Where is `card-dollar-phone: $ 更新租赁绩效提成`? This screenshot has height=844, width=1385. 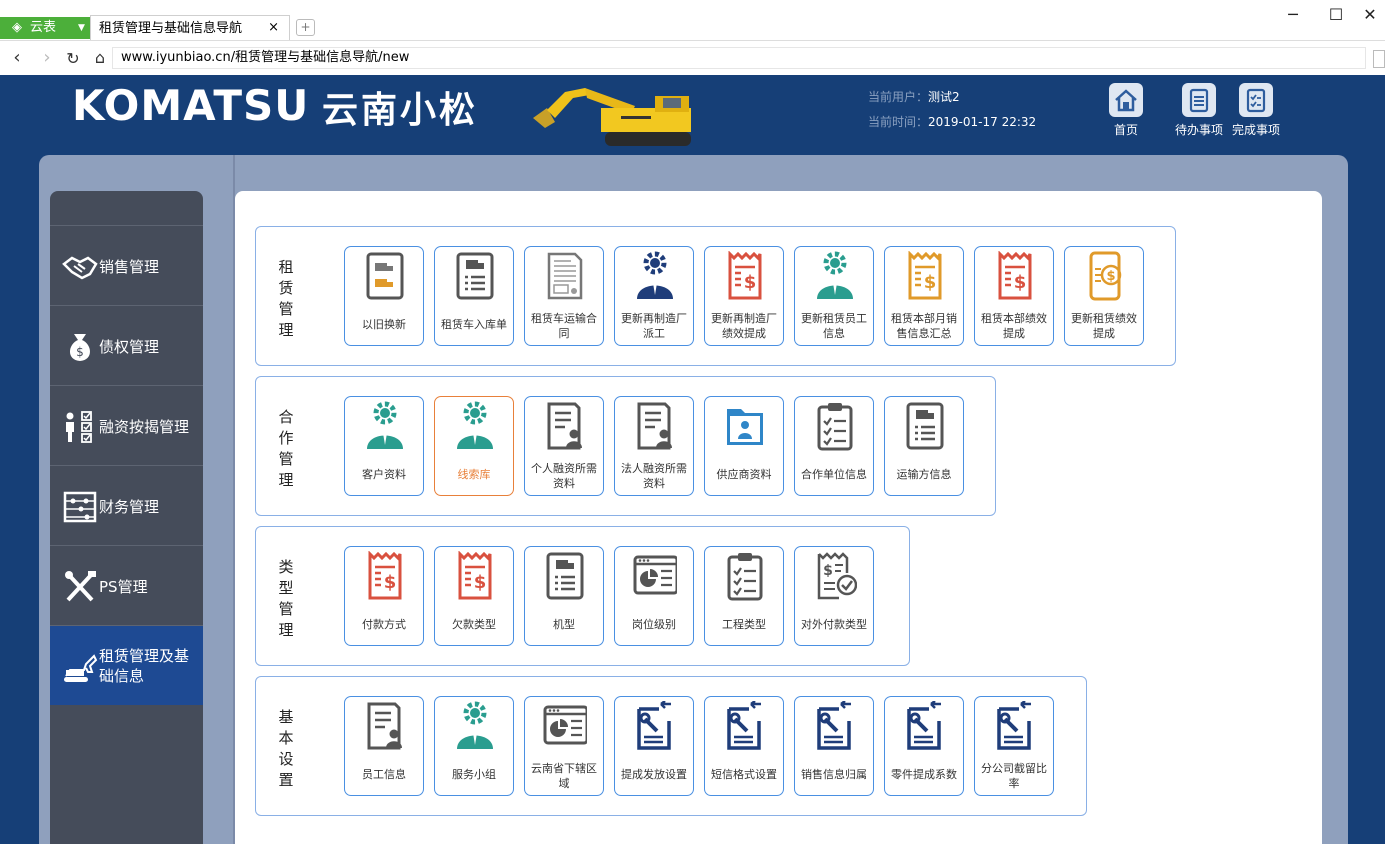 card-dollar-phone: $ 更新租赁绩效提成 is located at coordinates (1104, 296).